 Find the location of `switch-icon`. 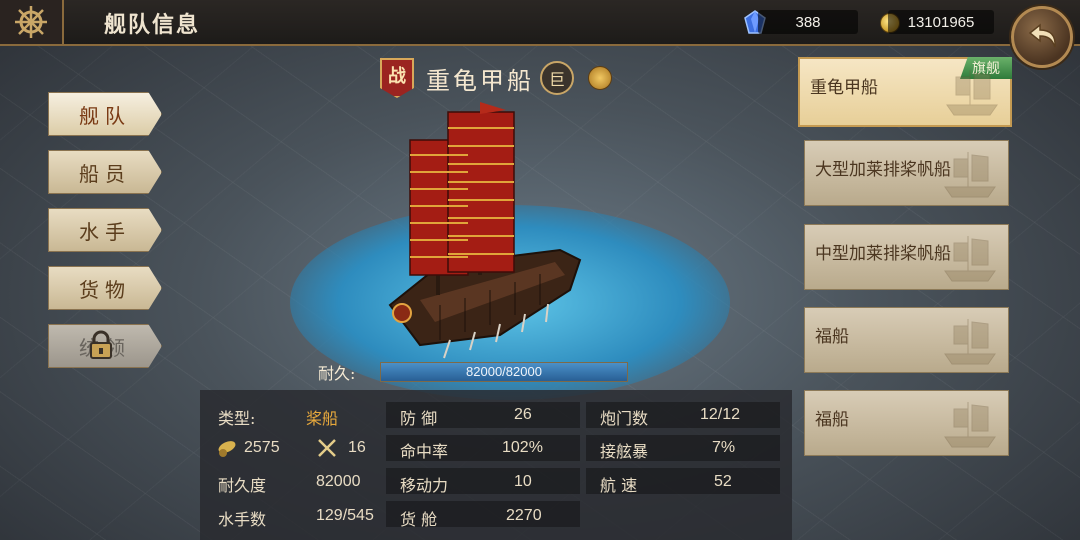

switch-icon is located at coordinates (600, 78).